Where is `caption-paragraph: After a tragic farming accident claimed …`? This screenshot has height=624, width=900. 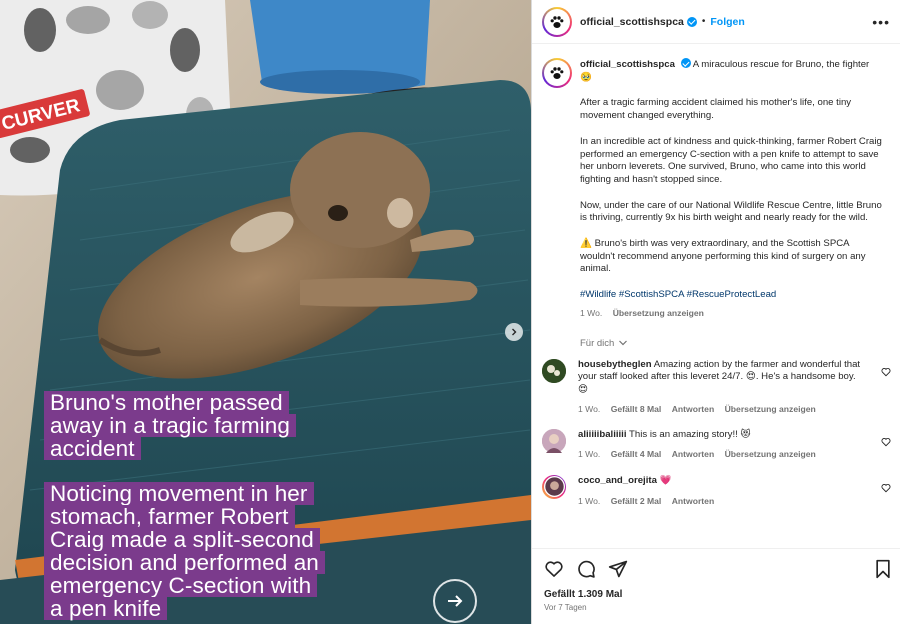 caption-paragraph: After a tragic farming accident claimed … is located at coordinates (716, 109).